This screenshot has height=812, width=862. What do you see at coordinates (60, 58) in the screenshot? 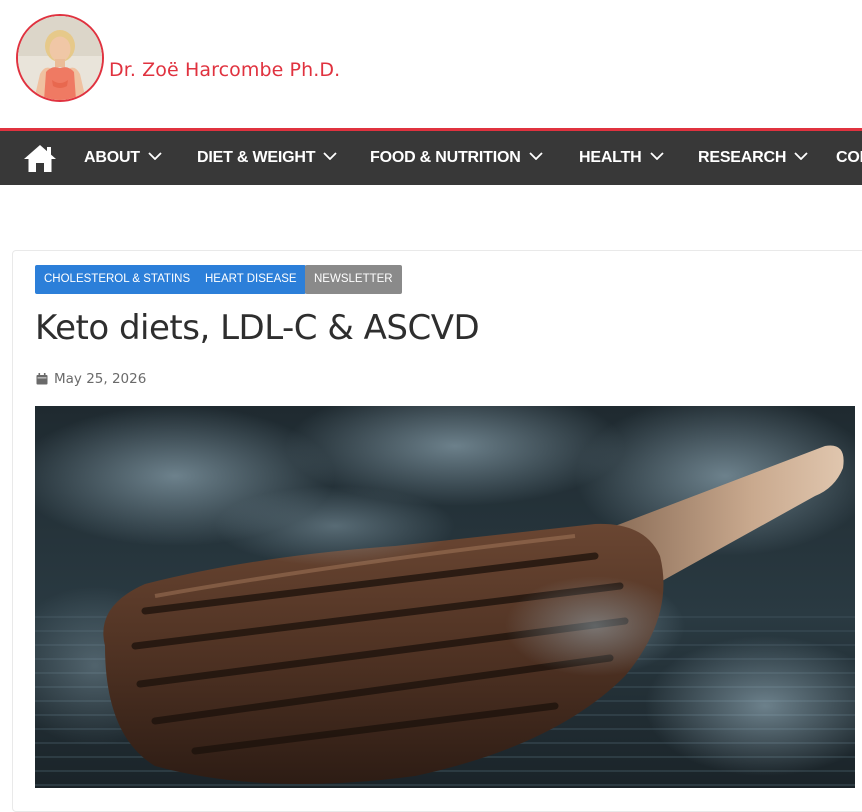
I see `author-avatar` at bounding box center [60, 58].